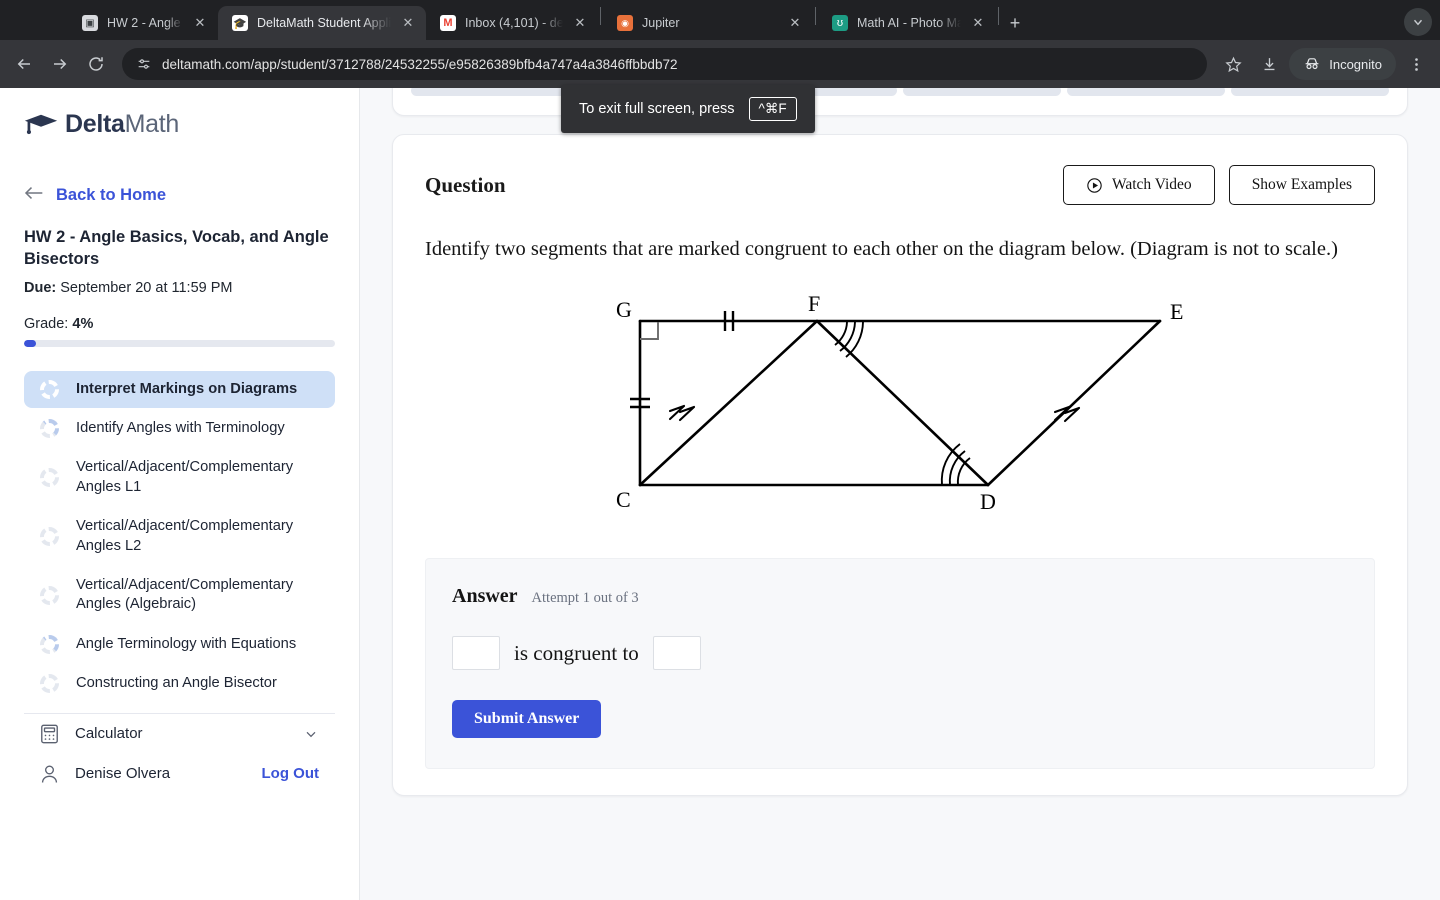 The height and width of the screenshot is (900, 1440). What do you see at coordinates (1015, 23) in the screenshot?
I see `new-tab-button: +` at bounding box center [1015, 23].